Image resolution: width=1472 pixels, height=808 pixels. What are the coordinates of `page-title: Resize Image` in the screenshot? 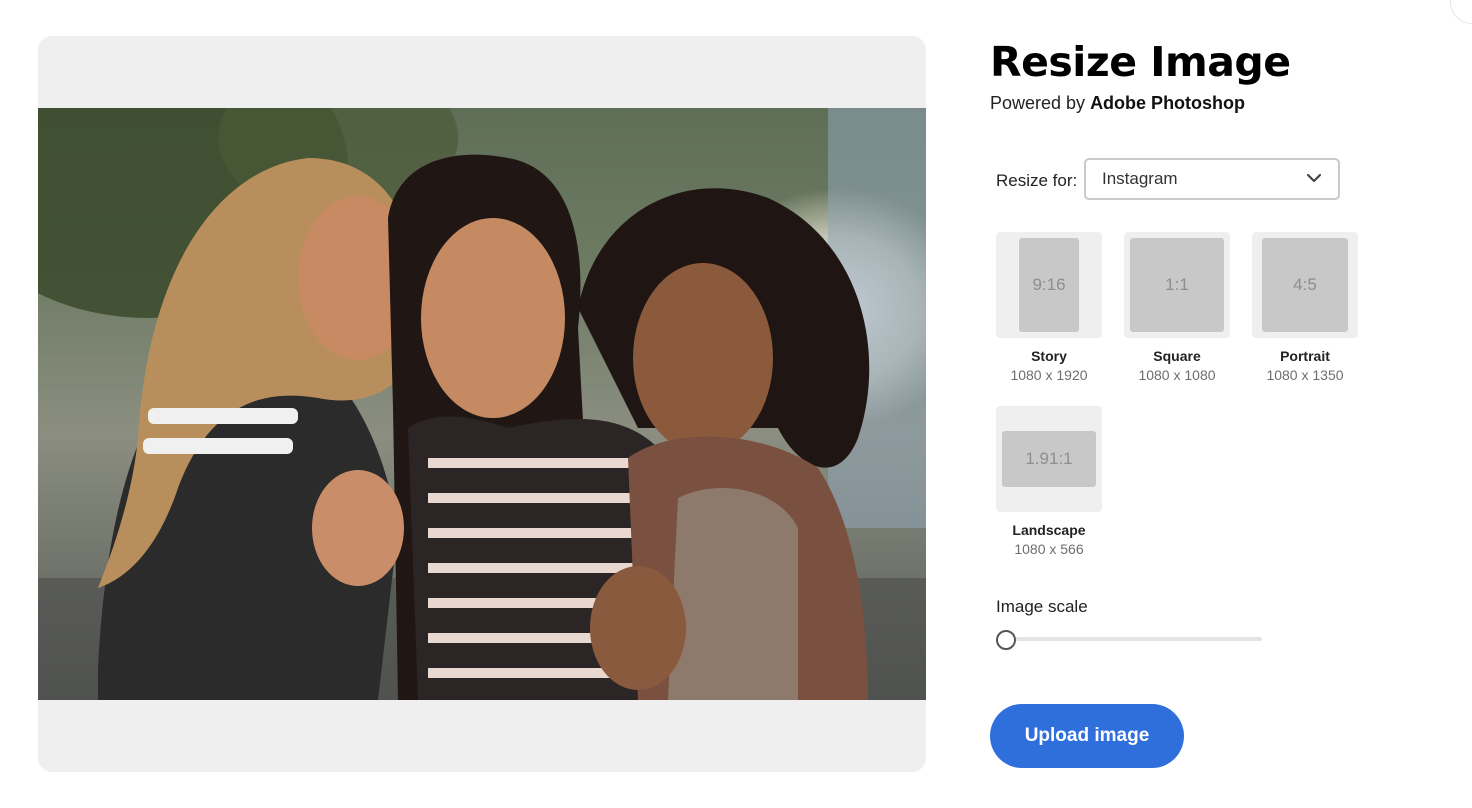 It's located at (1140, 62).